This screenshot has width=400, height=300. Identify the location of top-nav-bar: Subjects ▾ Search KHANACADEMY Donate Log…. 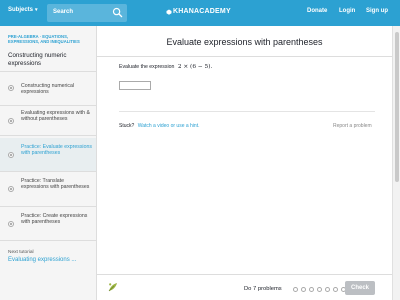
(200, 13).